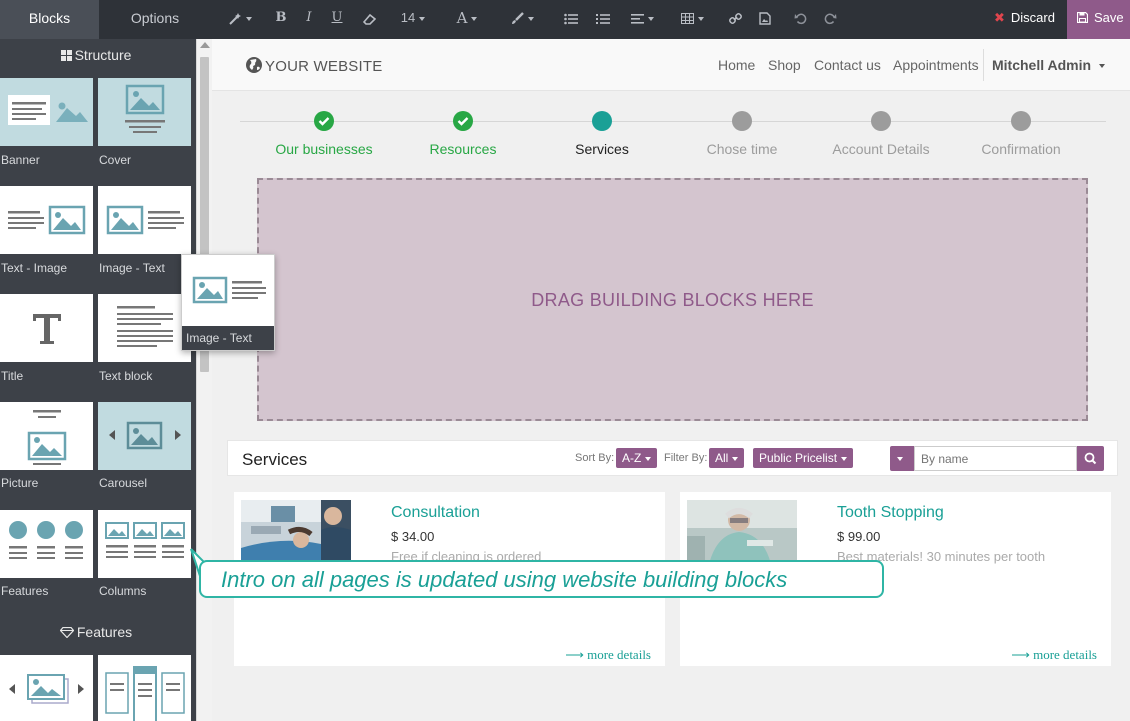 The width and height of the screenshot is (1130, 721). Describe the element at coordinates (144, 328) in the screenshot. I see `block-text-block` at that location.